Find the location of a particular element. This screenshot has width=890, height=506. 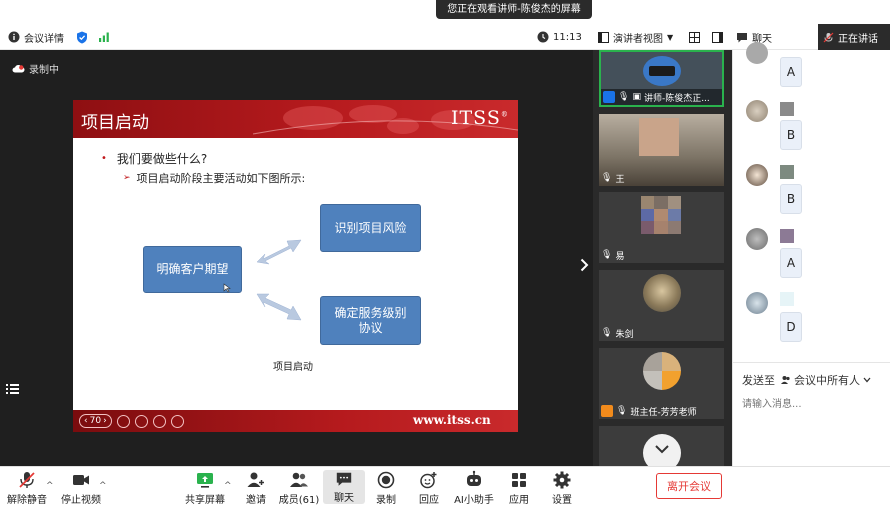

chat-message-text: D is located at coordinates (791, 327).